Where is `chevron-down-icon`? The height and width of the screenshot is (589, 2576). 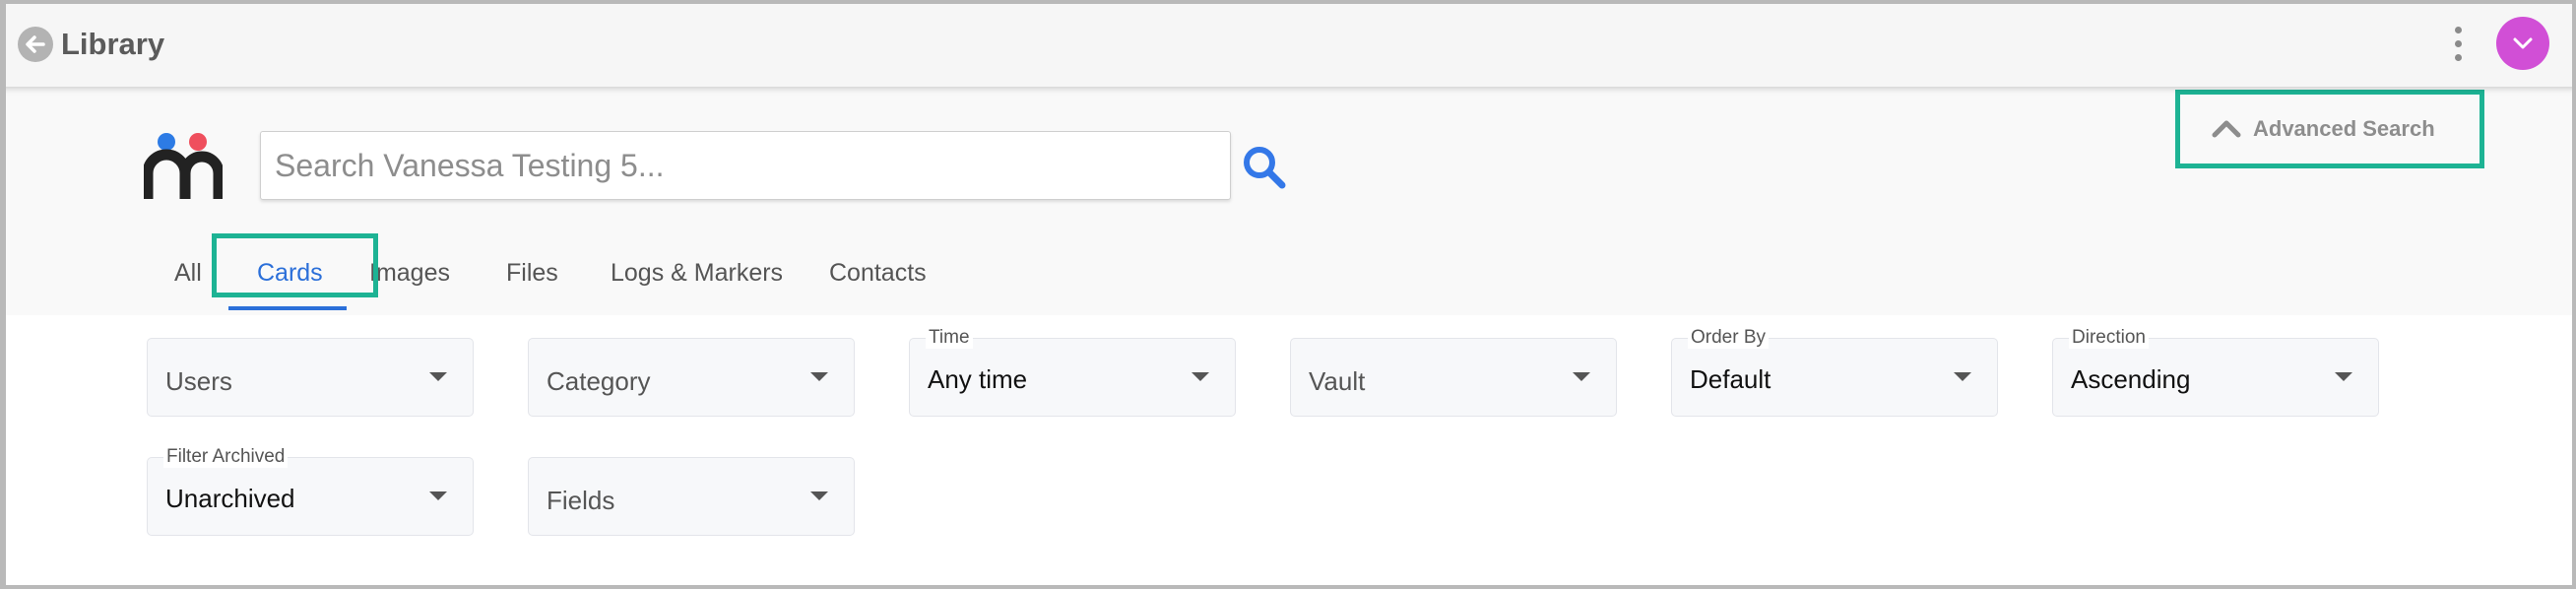 chevron-down-icon is located at coordinates (2523, 43).